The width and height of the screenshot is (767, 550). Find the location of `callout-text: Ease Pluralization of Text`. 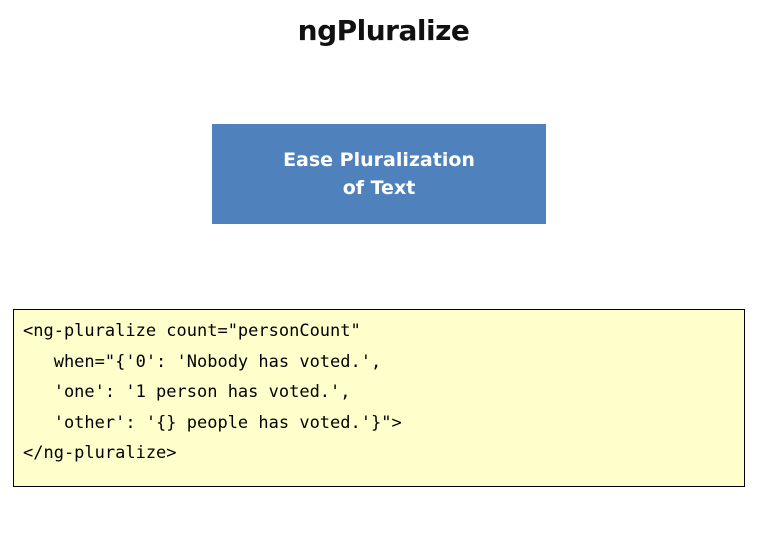

callout-text: Ease Pluralization of Text is located at coordinates (379, 174).